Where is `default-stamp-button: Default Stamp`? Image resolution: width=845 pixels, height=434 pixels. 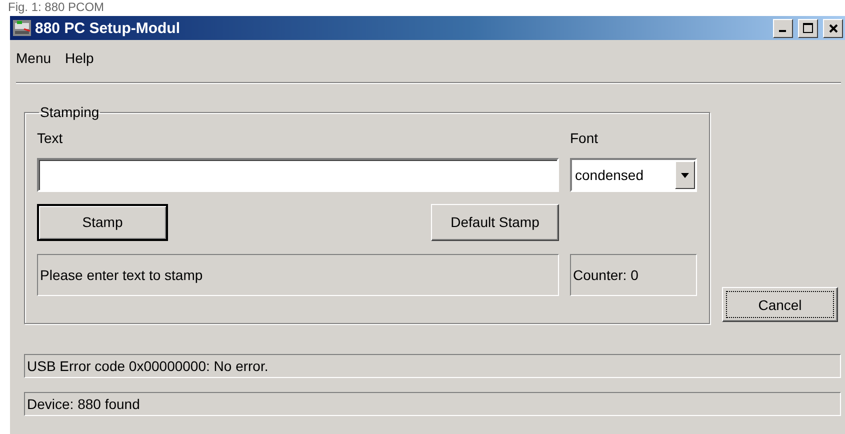
default-stamp-button: Default Stamp is located at coordinates (495, 222).